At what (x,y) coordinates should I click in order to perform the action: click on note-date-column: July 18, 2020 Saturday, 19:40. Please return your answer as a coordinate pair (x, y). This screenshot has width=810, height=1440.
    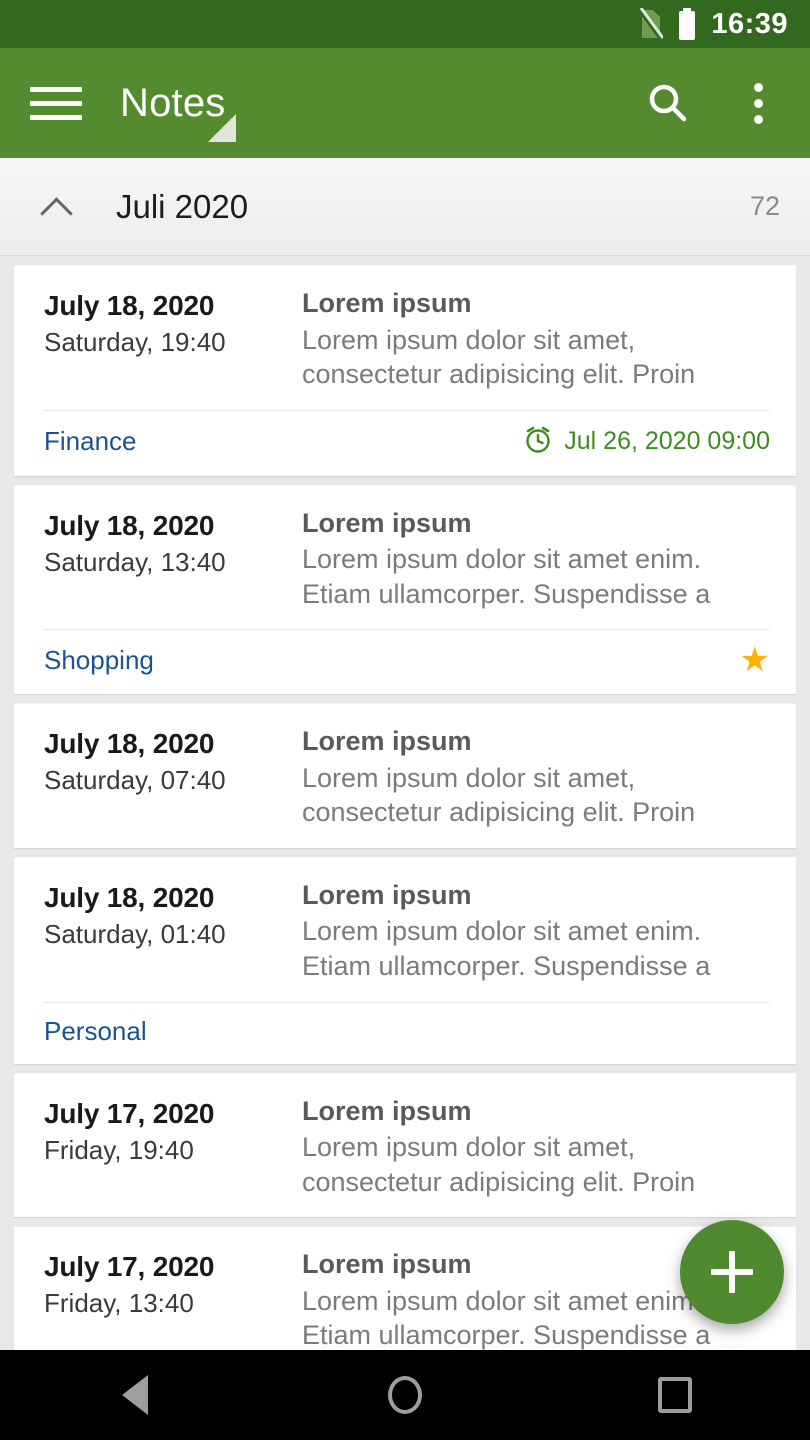
    Looking at the image, I should click on (173, 339).